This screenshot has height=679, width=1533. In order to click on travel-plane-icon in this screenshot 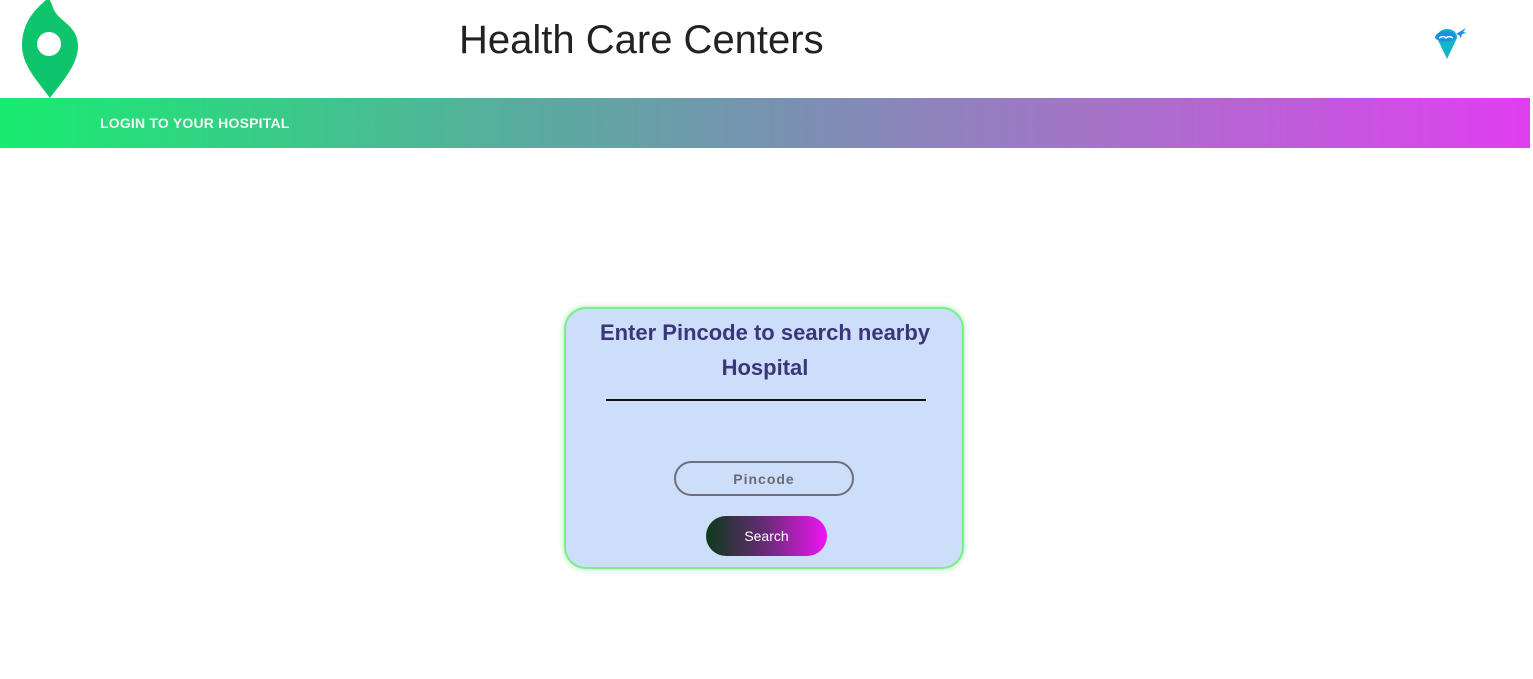, I will do `click(1451, 43)`.